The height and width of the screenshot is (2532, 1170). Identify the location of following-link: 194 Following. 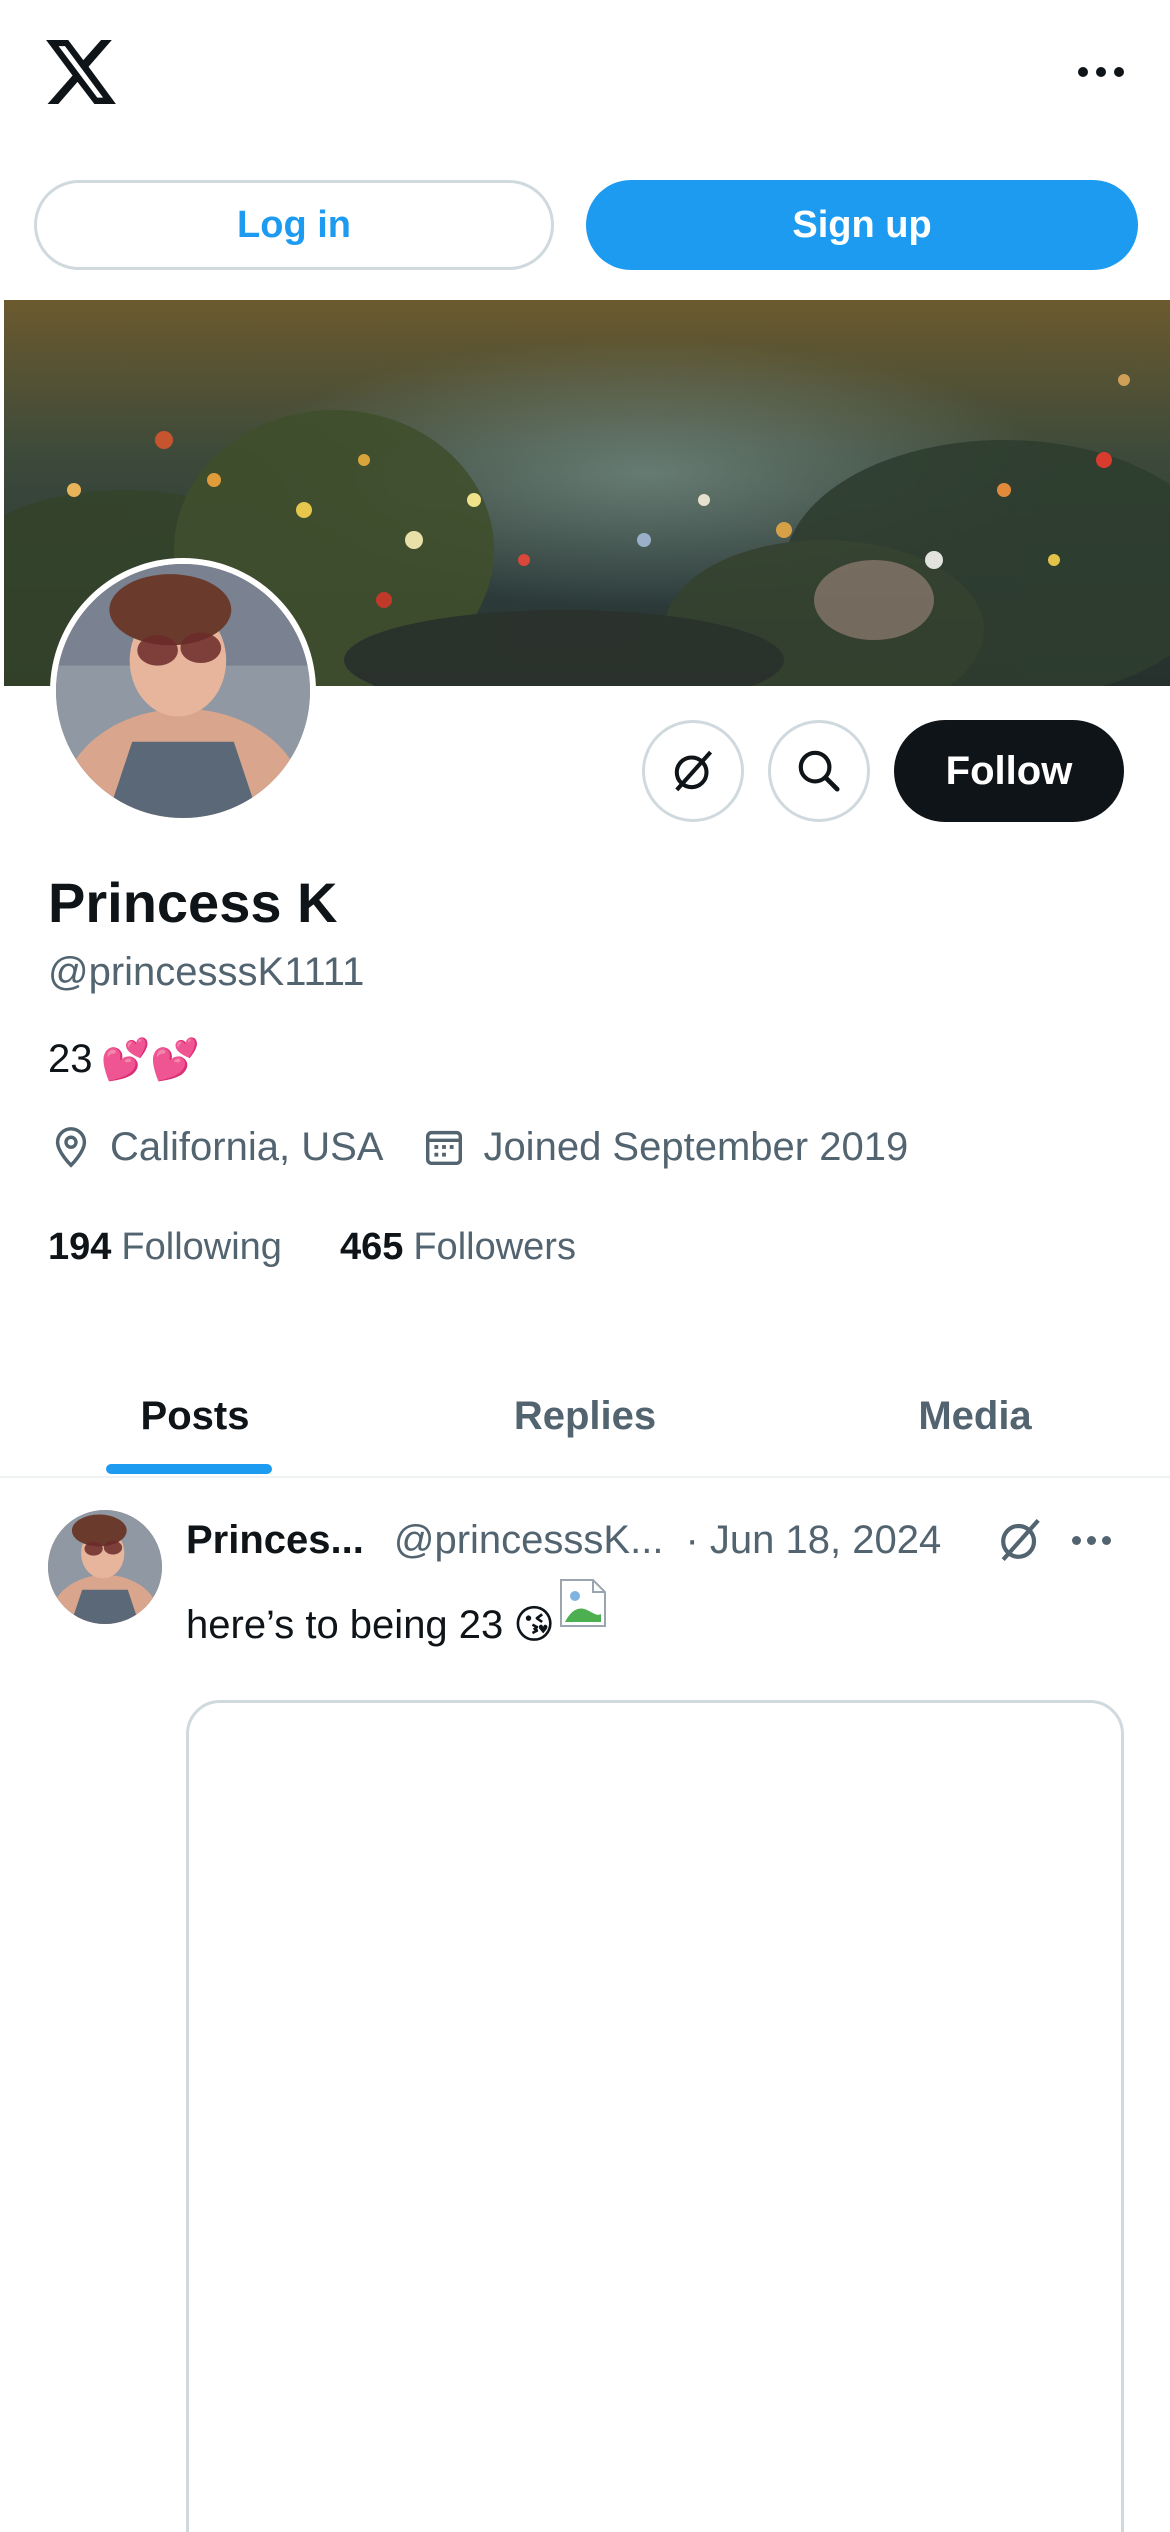
(165, 1247).